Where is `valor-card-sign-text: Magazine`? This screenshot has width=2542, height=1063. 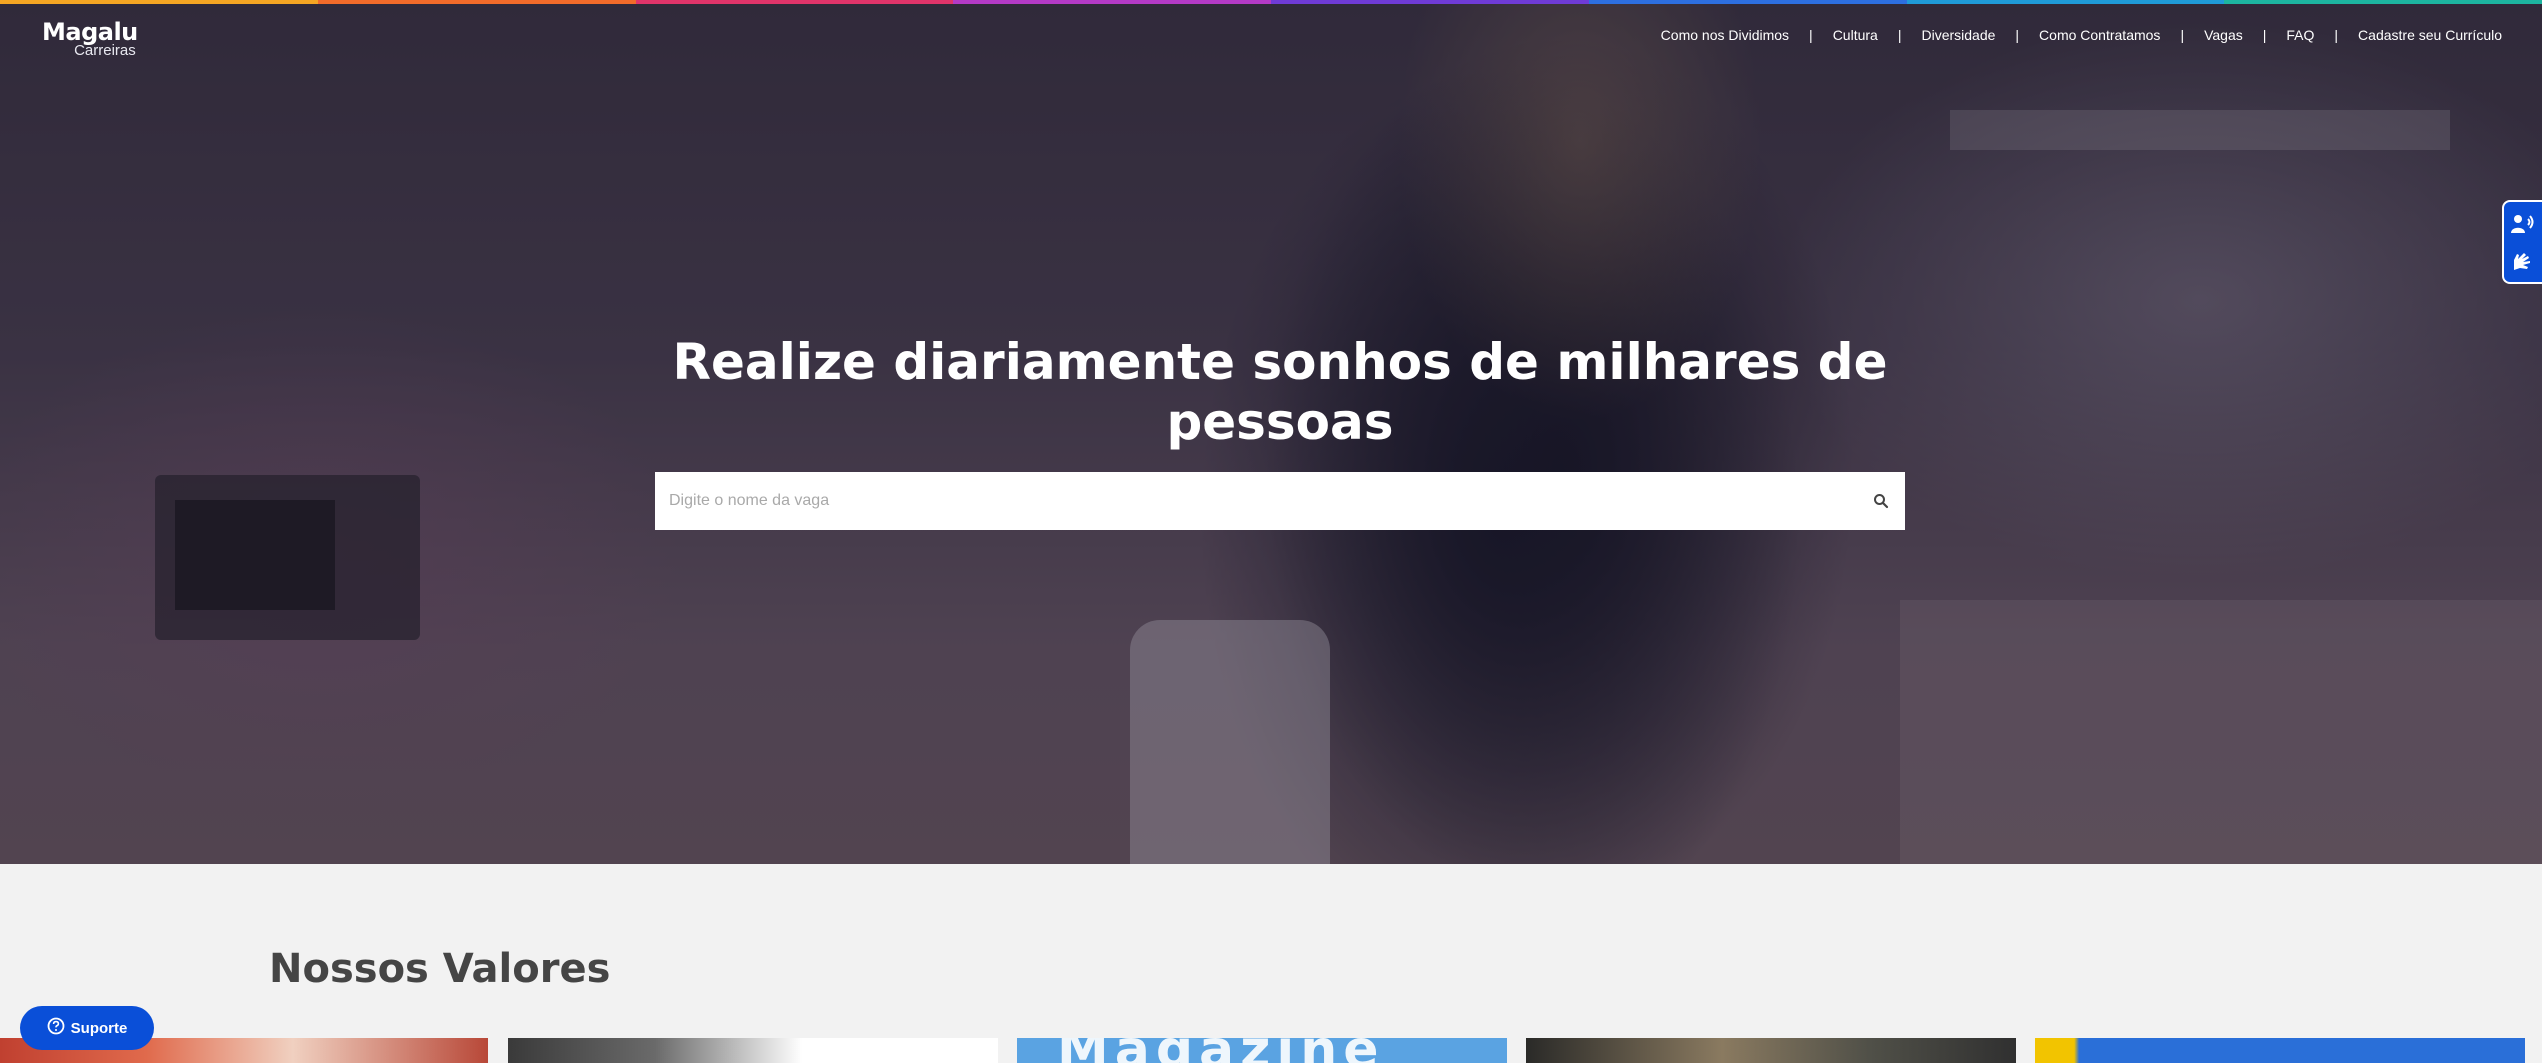 valor-card-sign-text: Magazine is located at coordinates (1221, 1050).